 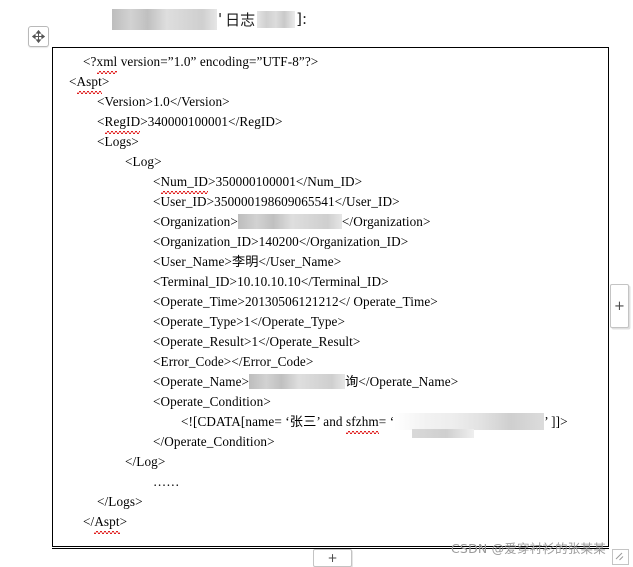 I want to click on code-line: <![CDATA[name= ‘张三’ and sfzhm= ‘’ ]]>, so click(x=330, y=425).